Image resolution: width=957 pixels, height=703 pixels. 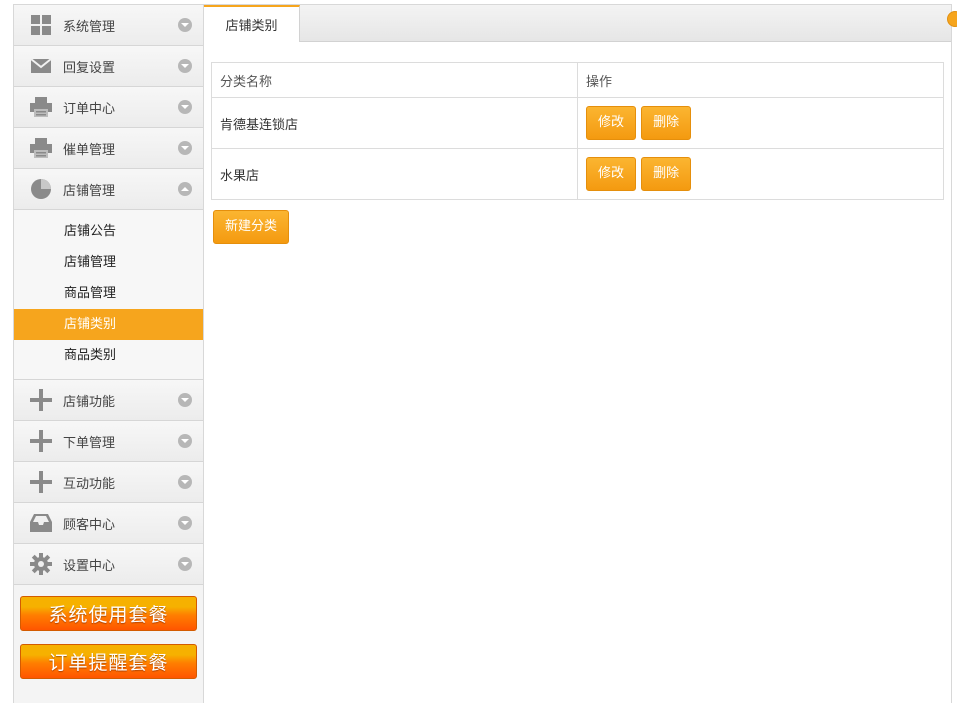 I want to click on nav-item-reminders: 催单管理, so click(x=108, y=148).